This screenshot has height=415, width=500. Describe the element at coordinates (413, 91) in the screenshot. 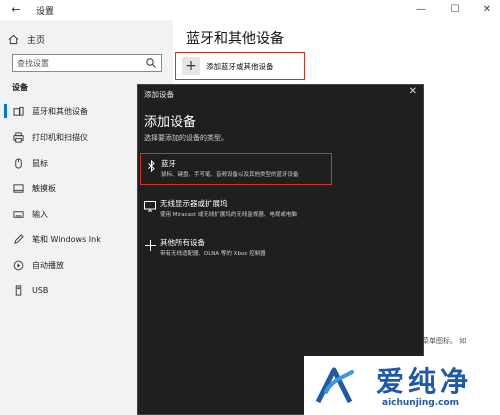

I see `dialog-close-button: ✕` at that location.